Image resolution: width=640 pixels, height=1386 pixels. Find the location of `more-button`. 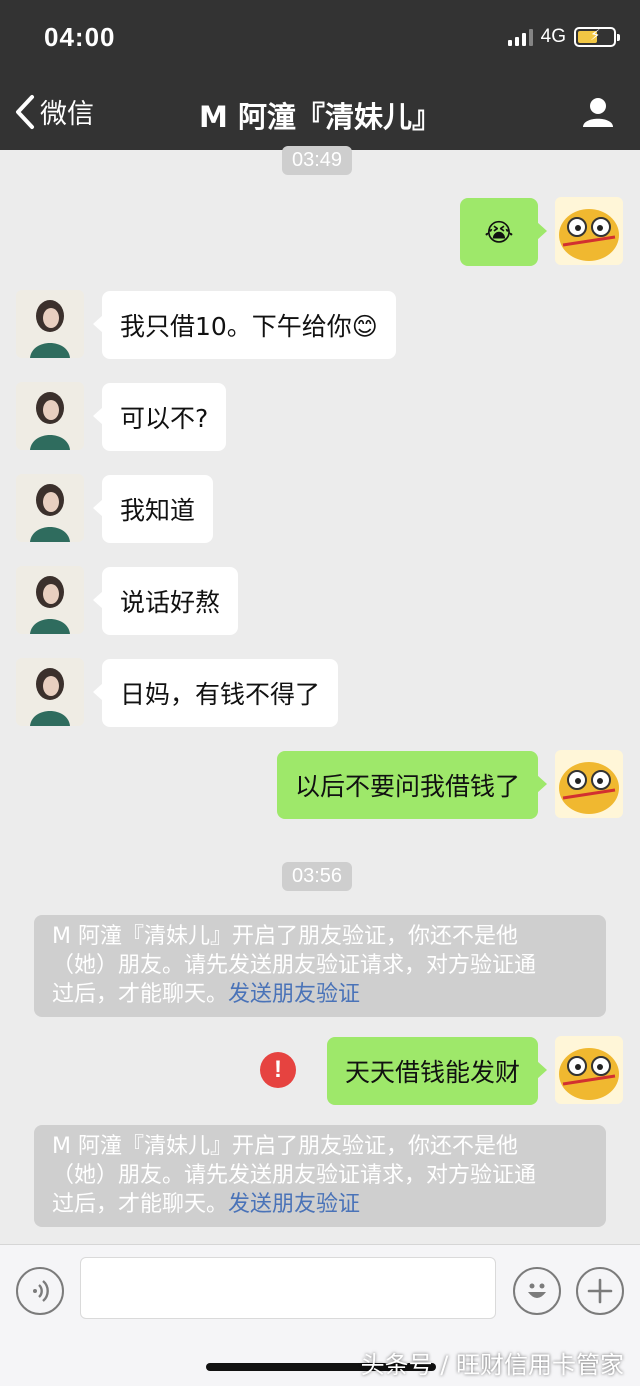

more-button is located at coordinates (600, 1291).